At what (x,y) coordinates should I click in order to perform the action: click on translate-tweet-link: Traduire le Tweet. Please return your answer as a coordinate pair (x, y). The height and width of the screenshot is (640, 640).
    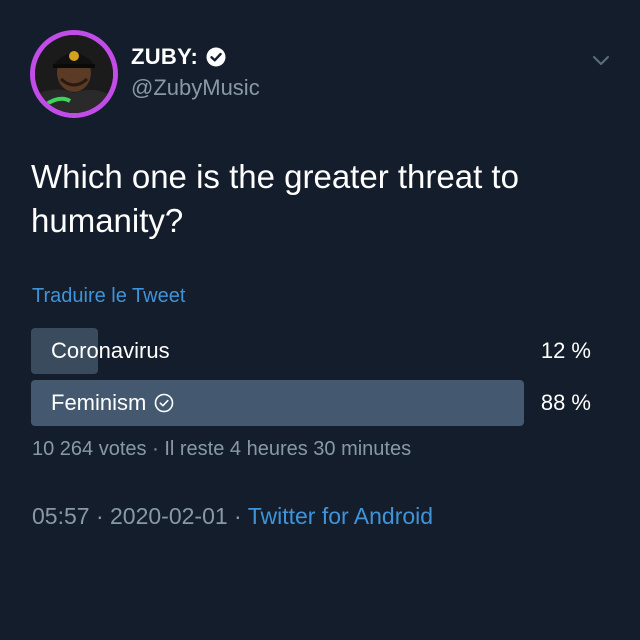
    Looking at the image, I should click on (108, 296).